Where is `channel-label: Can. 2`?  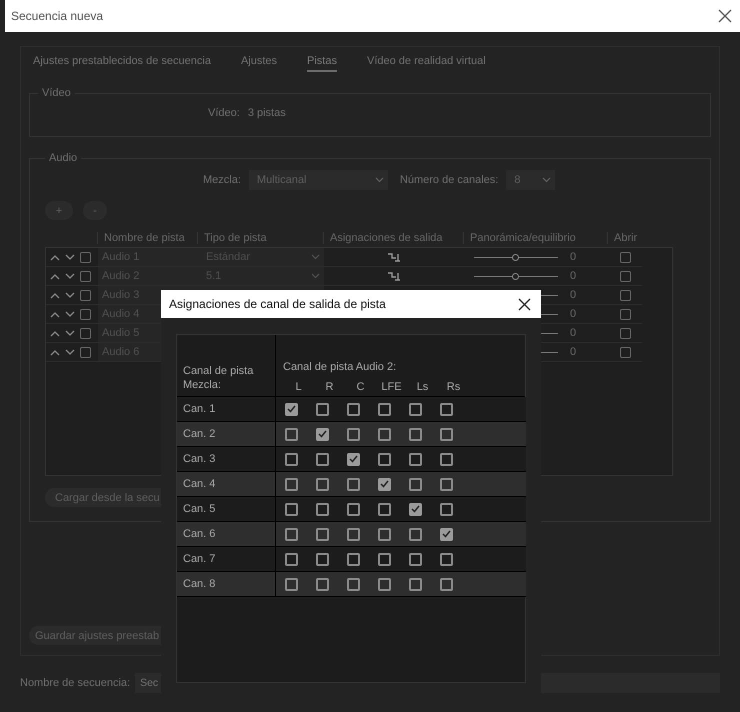 channel-label: Can. 2 is located at coordinates (226, 434).